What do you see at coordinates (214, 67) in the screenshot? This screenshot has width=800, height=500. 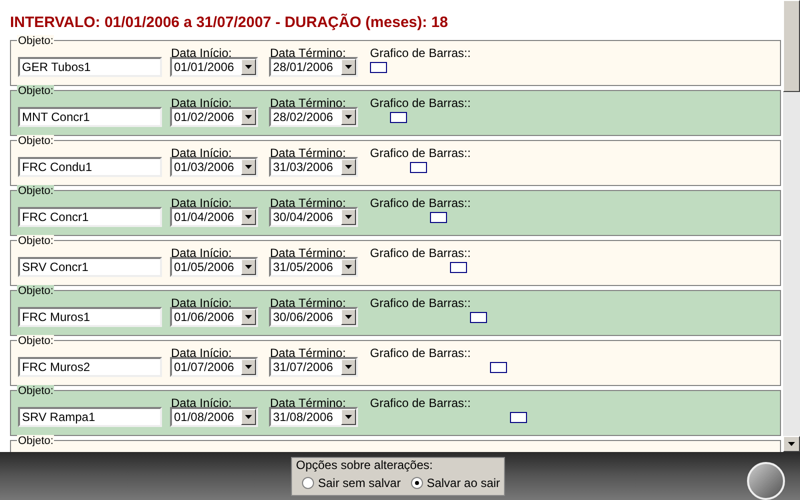 I see `date-dropdown: 01/01/2006` at bounding box center [214, 67].